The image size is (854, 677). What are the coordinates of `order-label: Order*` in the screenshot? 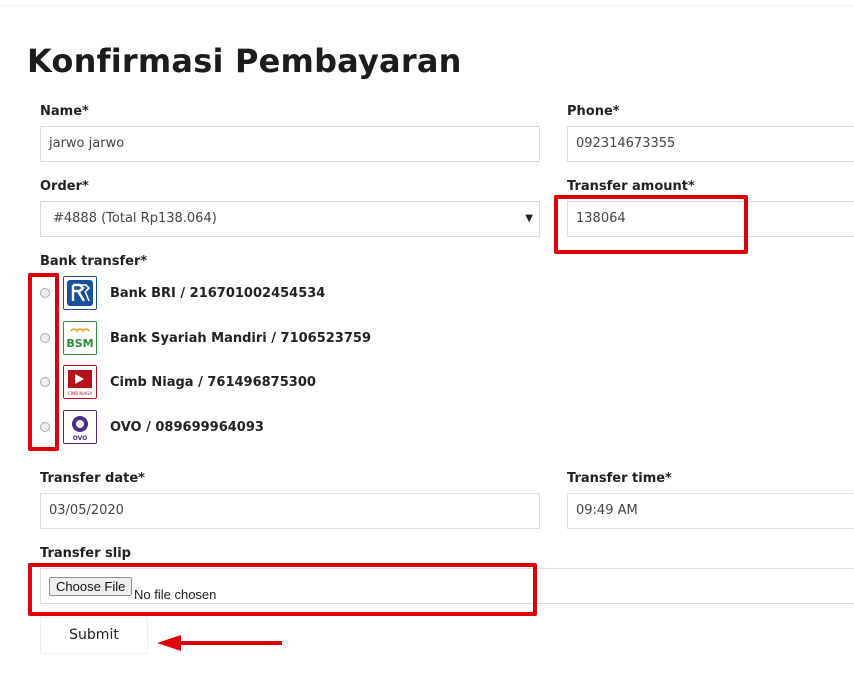 It's located at (64, 186).